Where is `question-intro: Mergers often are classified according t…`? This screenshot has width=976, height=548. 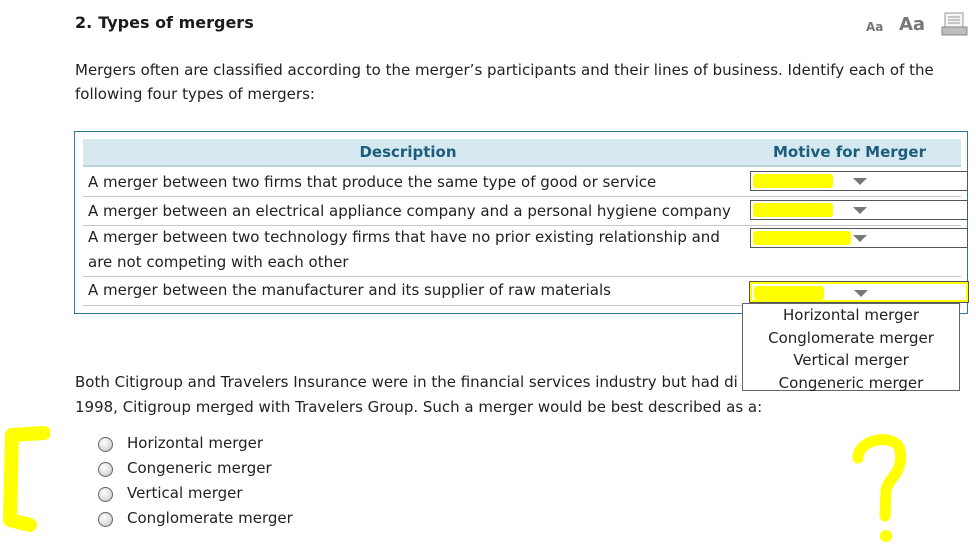 question-intro: Mergers often are classified according t… is located at coordinates (504, 82).